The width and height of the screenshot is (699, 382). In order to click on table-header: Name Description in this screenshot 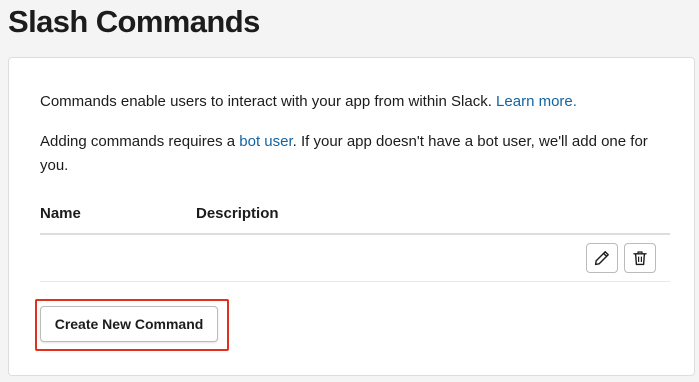, I will do `click(355, 218)`.